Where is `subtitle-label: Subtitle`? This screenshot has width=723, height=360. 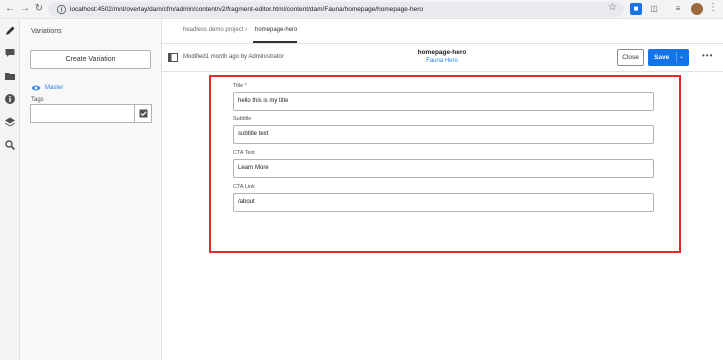 subtitle-label: Subtitle is located at coordinates (242, 119).